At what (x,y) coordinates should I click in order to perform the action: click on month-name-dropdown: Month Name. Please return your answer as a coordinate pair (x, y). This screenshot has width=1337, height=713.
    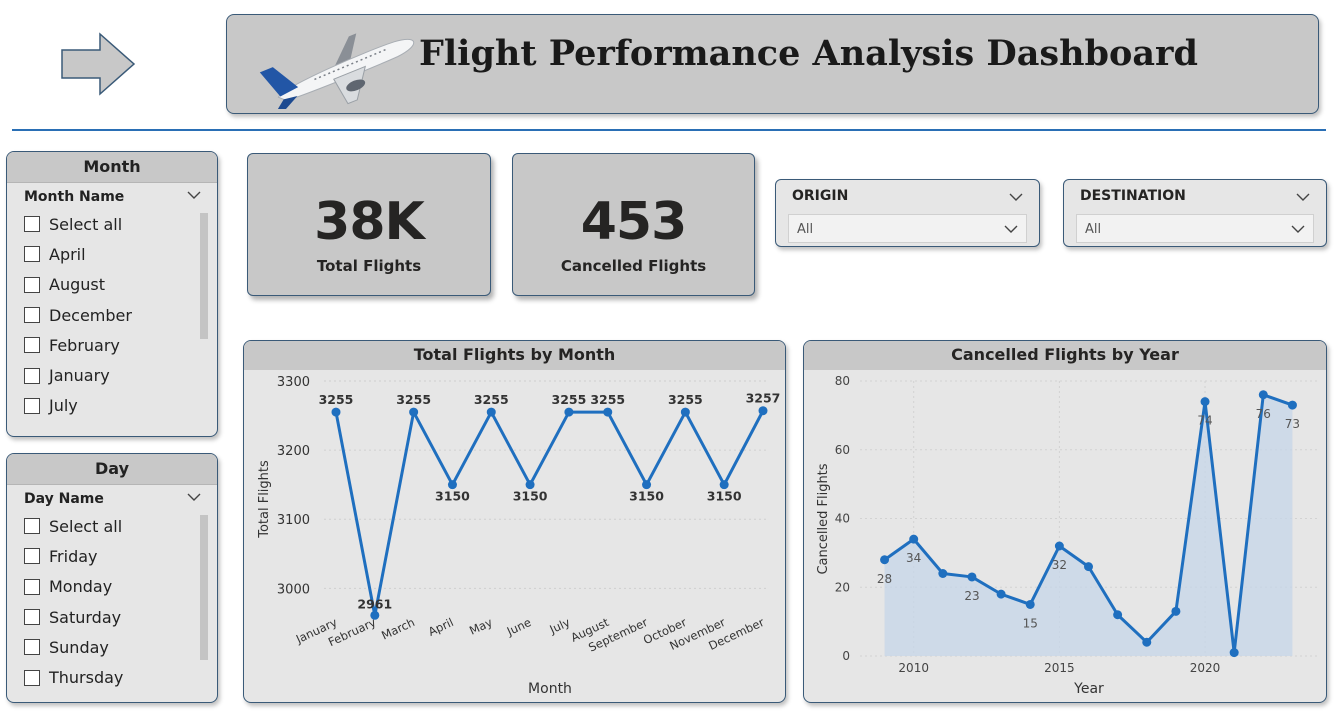
    Looking at the image, I should click on (112, 196).